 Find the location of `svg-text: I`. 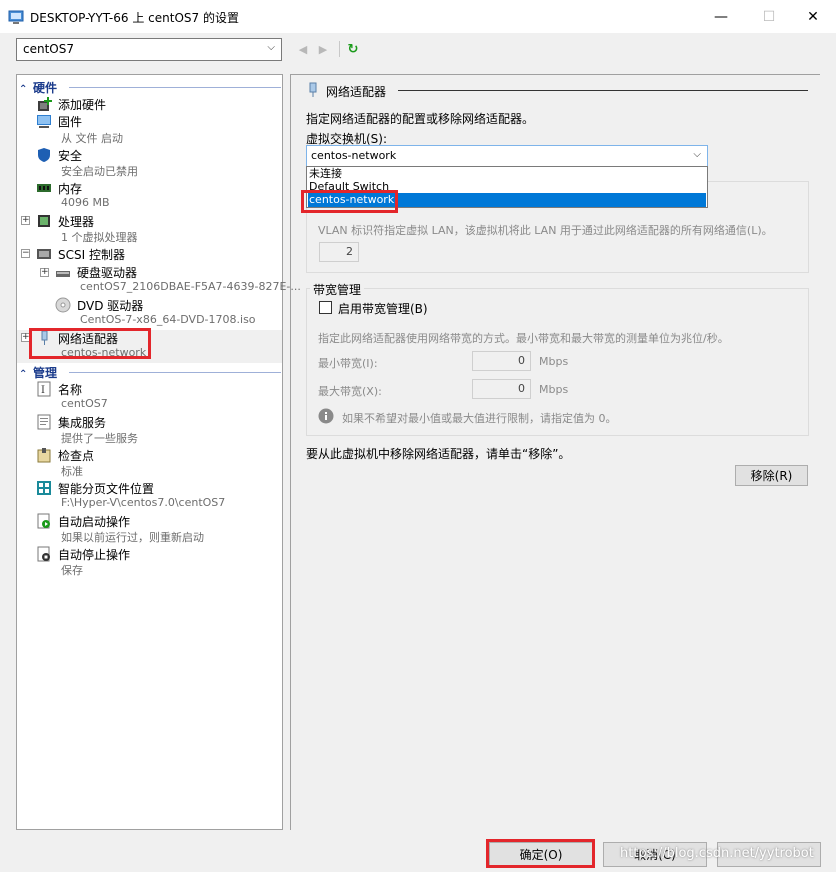

svg-text: I is located at coordinates (43, 390).